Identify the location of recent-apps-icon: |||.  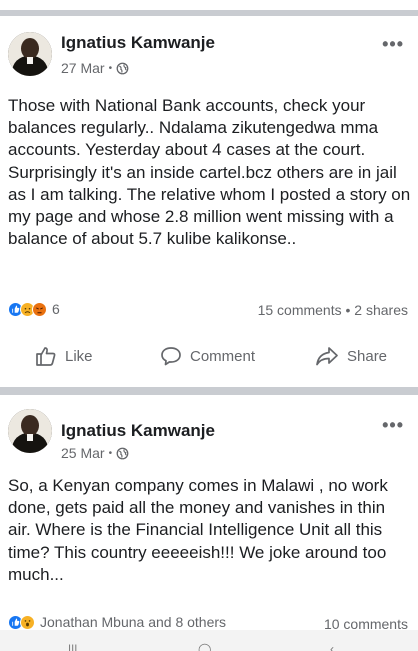
(72, 646).